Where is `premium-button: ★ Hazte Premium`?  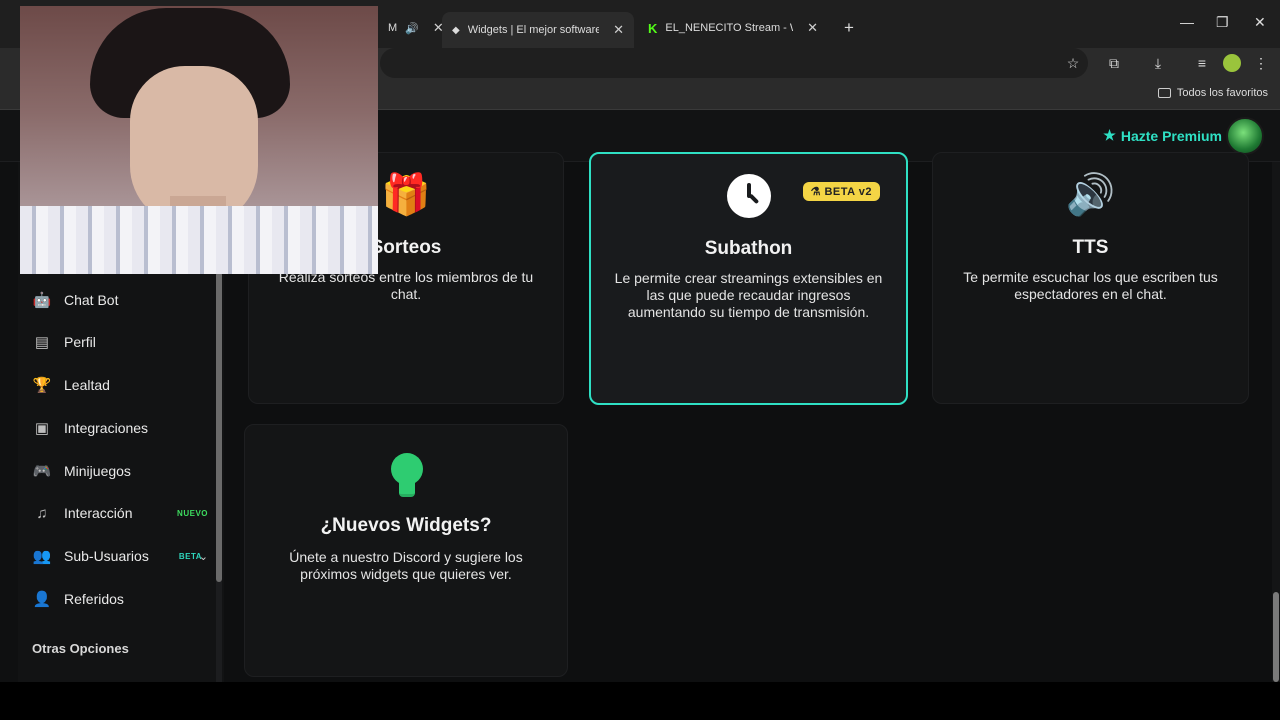 premium-button: ★ Hazte Premium is located at coordinates (1162, 135).